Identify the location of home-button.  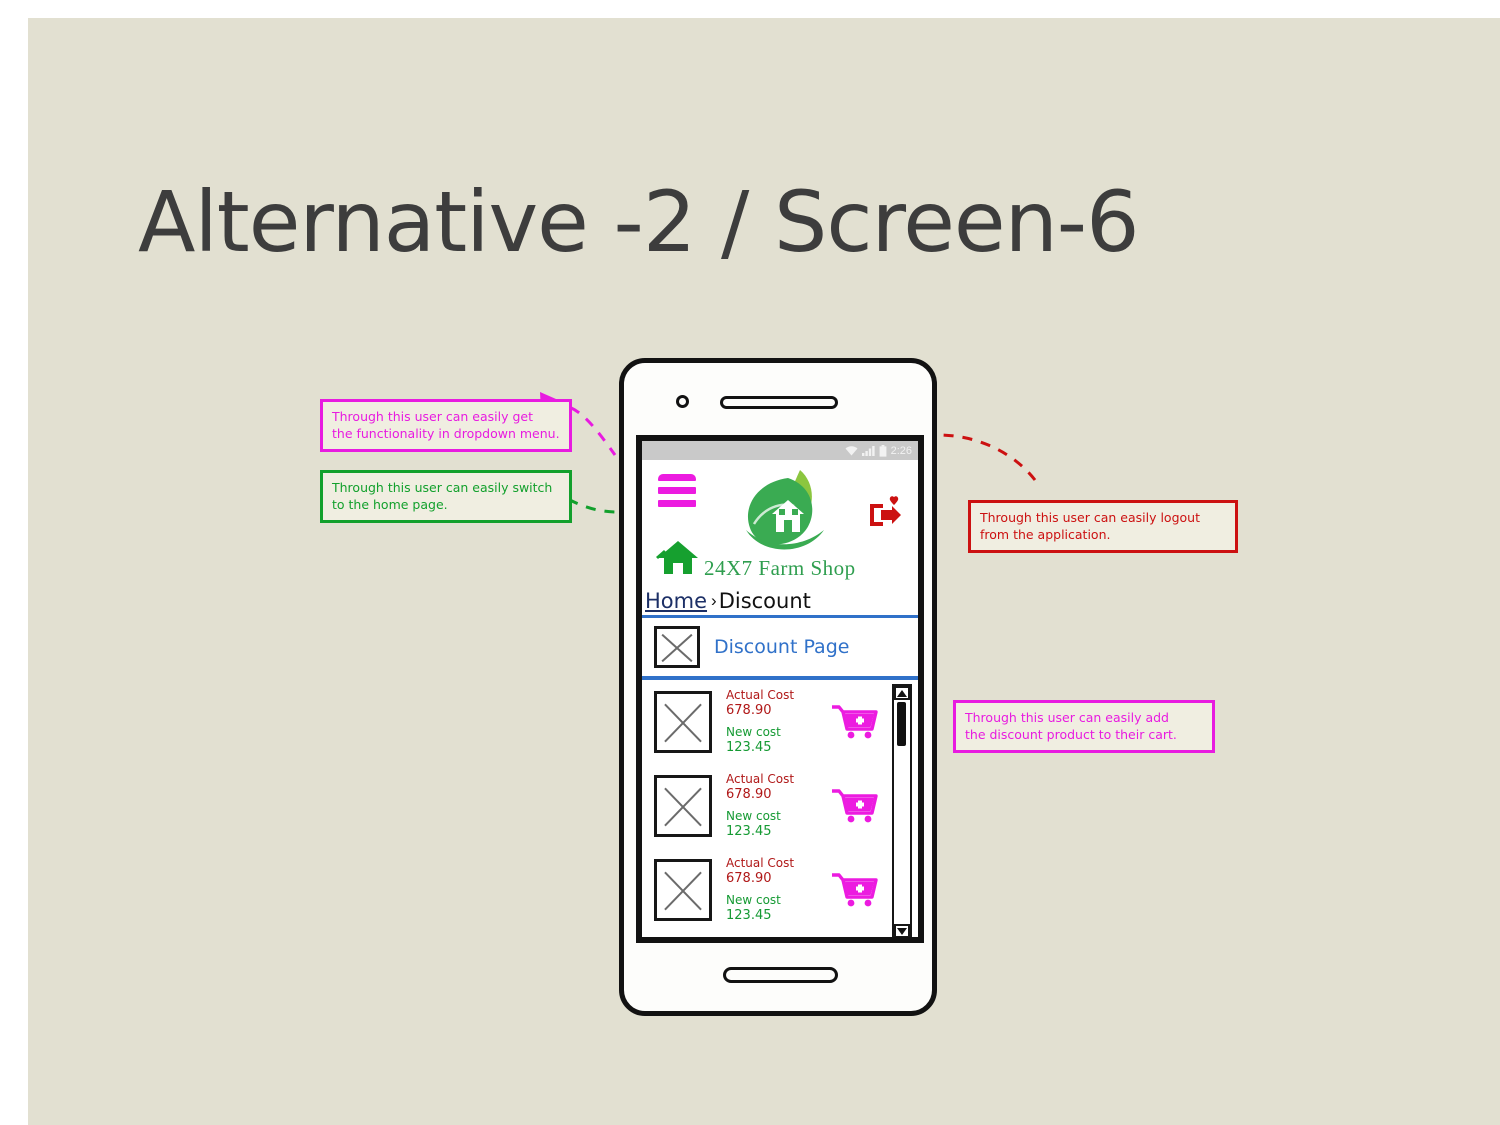
(780, 975).